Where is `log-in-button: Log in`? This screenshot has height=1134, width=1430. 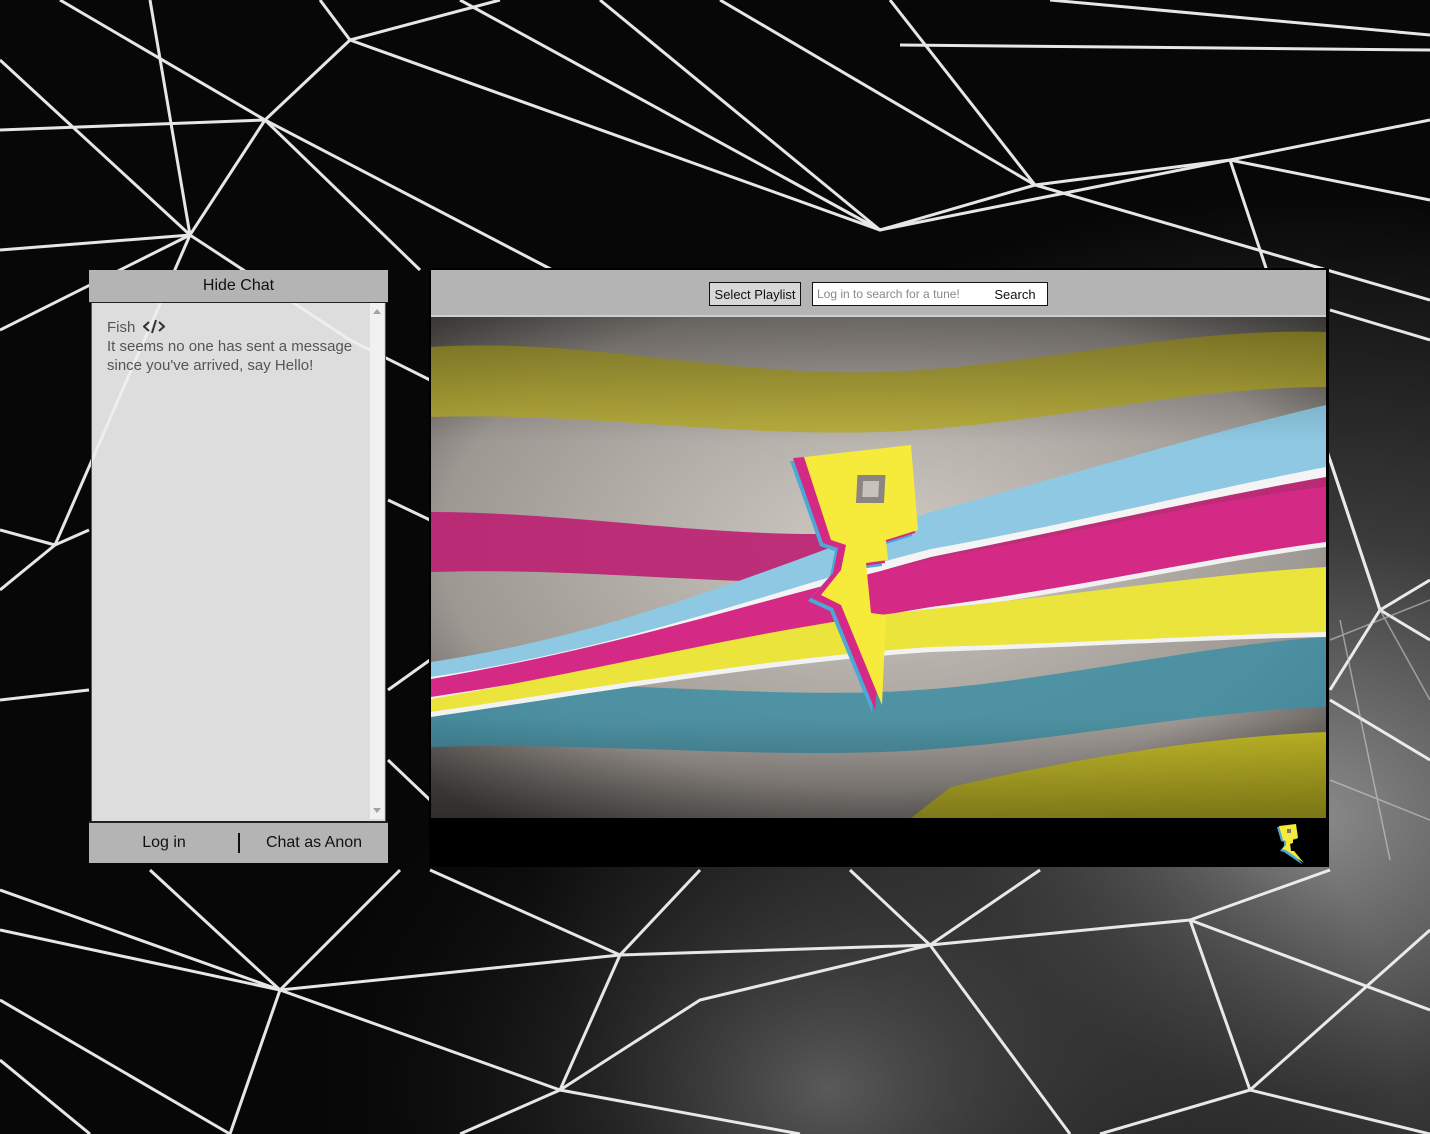 log-in-button: Log in is located at coordinates (164, 843).